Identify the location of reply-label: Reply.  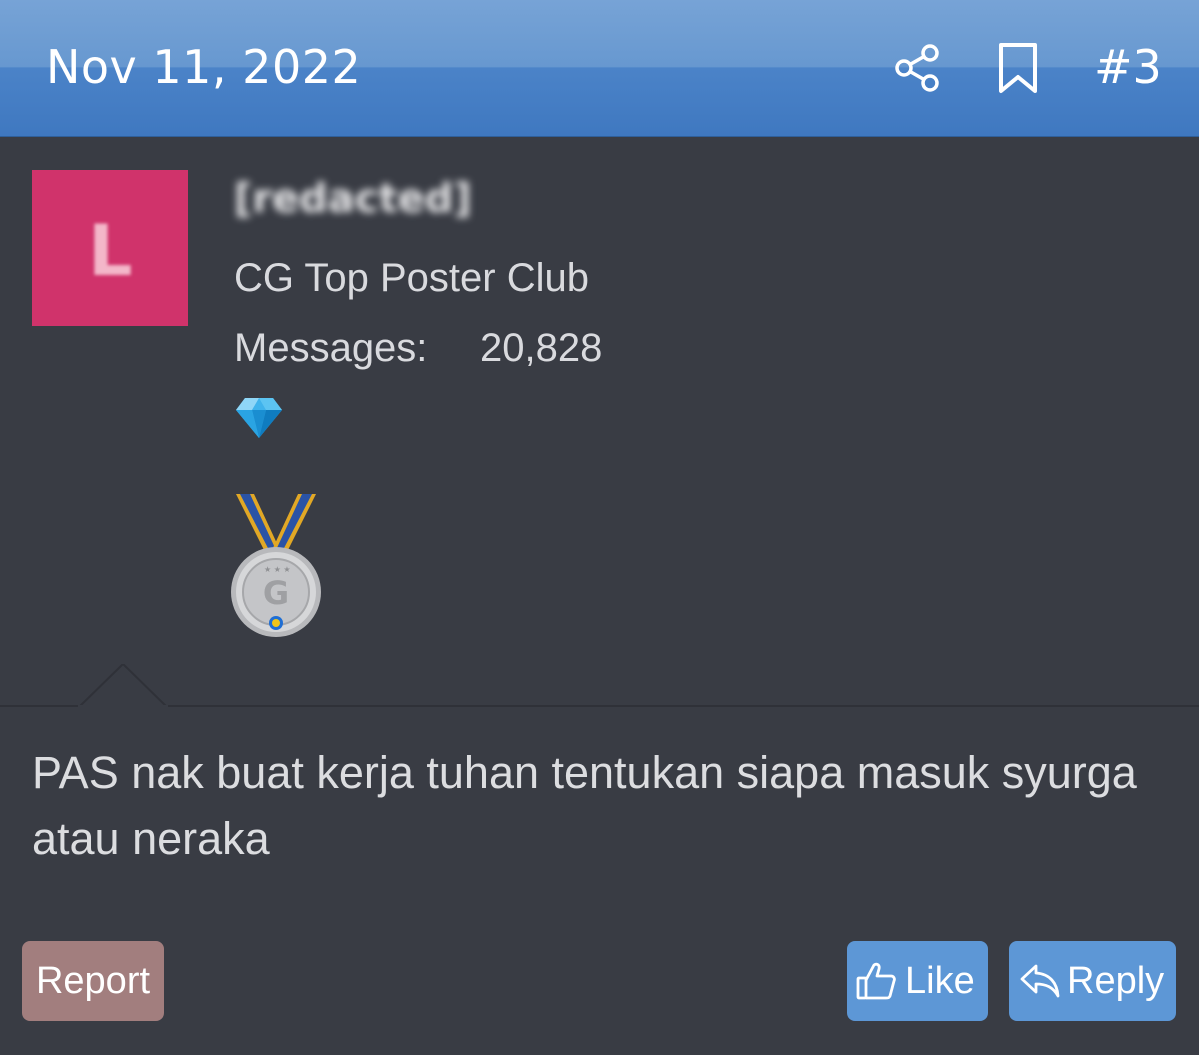
(1116, 981).